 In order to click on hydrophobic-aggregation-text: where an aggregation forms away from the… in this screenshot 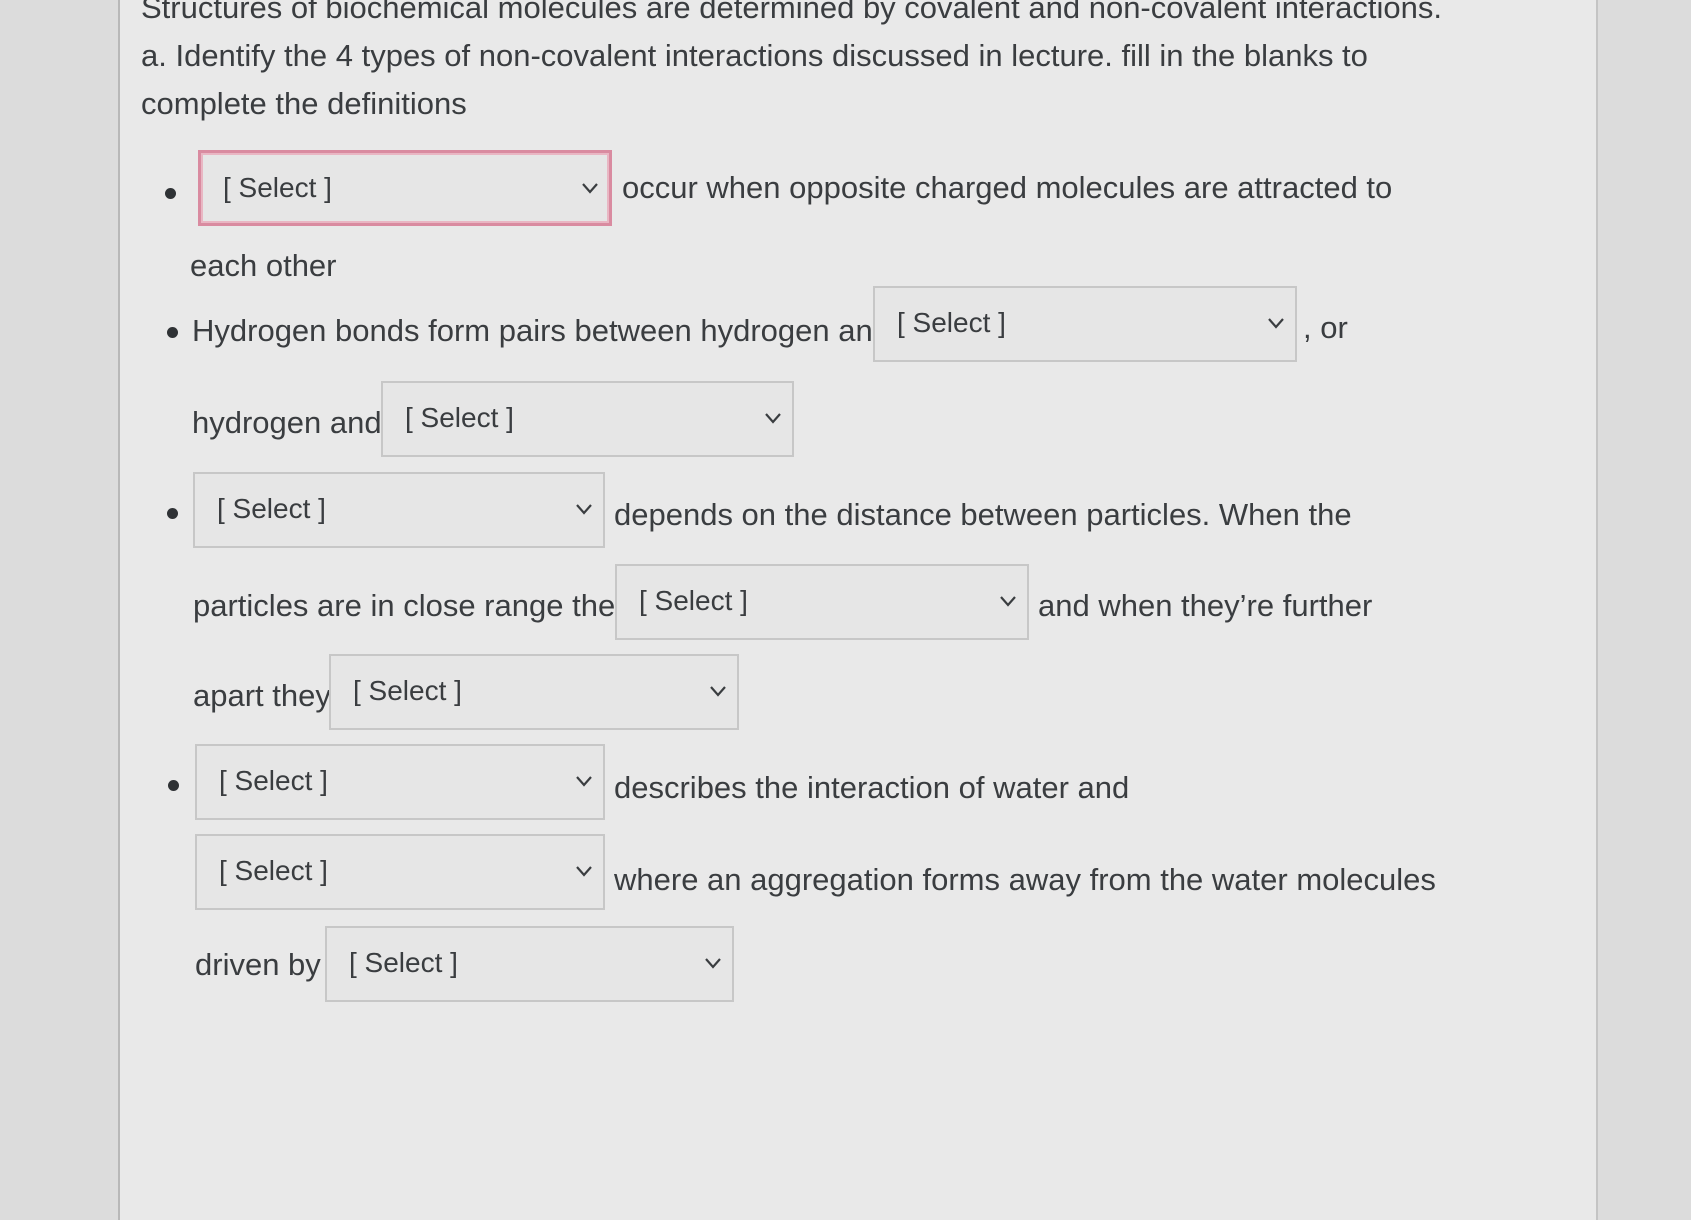, I will do `click(1025, 879)`.